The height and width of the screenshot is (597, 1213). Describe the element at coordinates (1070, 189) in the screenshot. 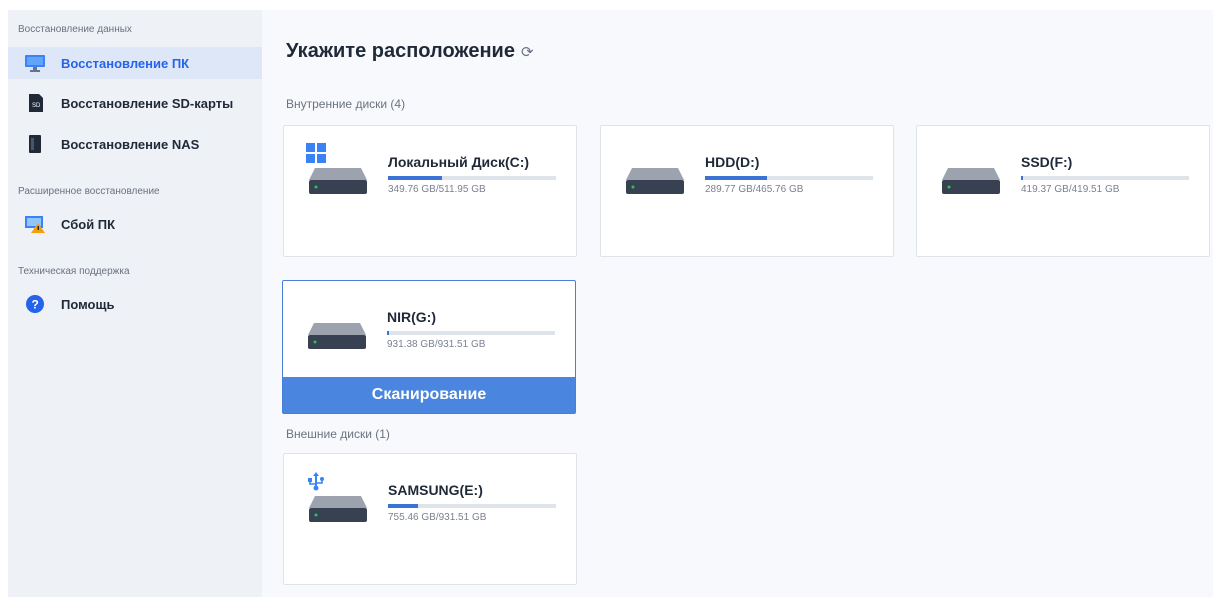

I see `drive-size: 419.37 GB/419.51 GB` at that location.